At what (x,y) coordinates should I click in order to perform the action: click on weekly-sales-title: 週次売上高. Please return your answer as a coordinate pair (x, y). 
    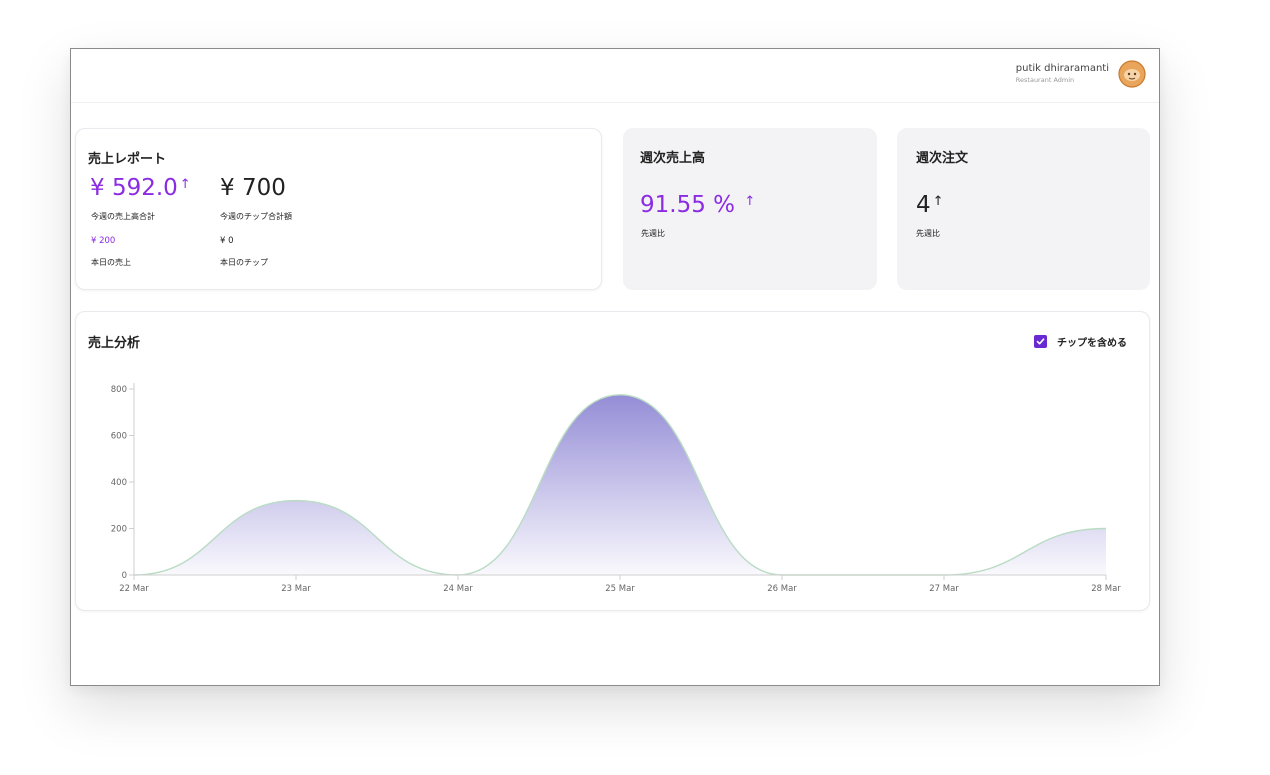
    Looking at the image, I should click on (673, 158).